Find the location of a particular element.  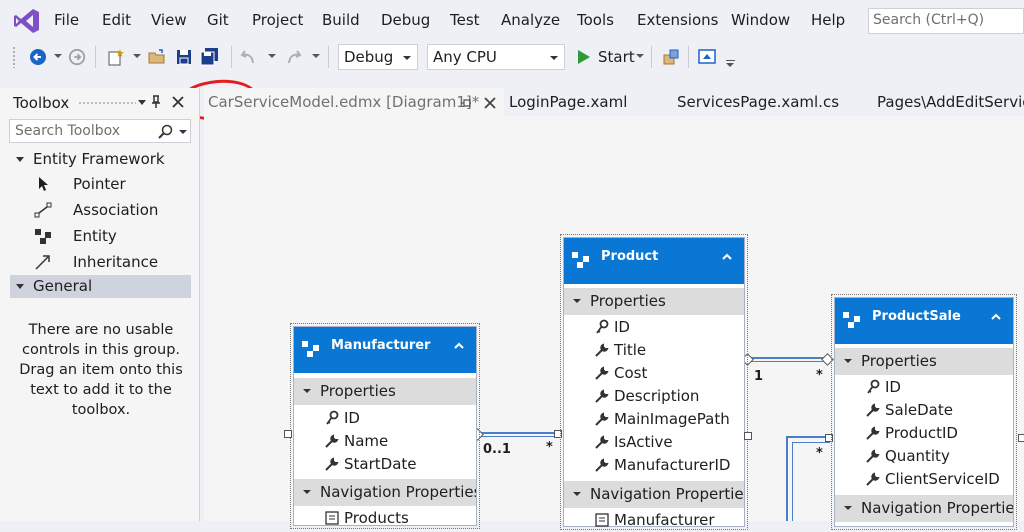

entity-header: ProductSale is located at coordinates (924, 321).